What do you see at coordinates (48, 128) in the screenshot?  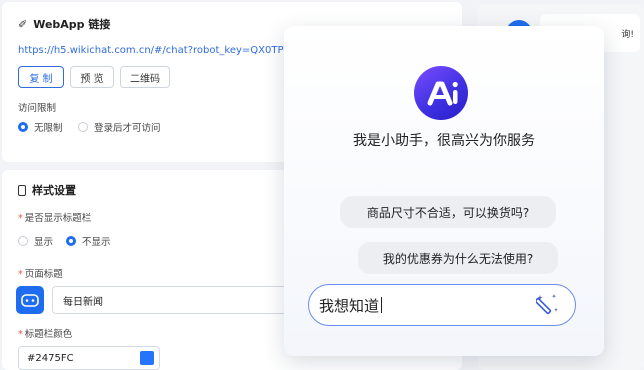 I see `access-option-label: 无限制` at bounding box center [48, 128].